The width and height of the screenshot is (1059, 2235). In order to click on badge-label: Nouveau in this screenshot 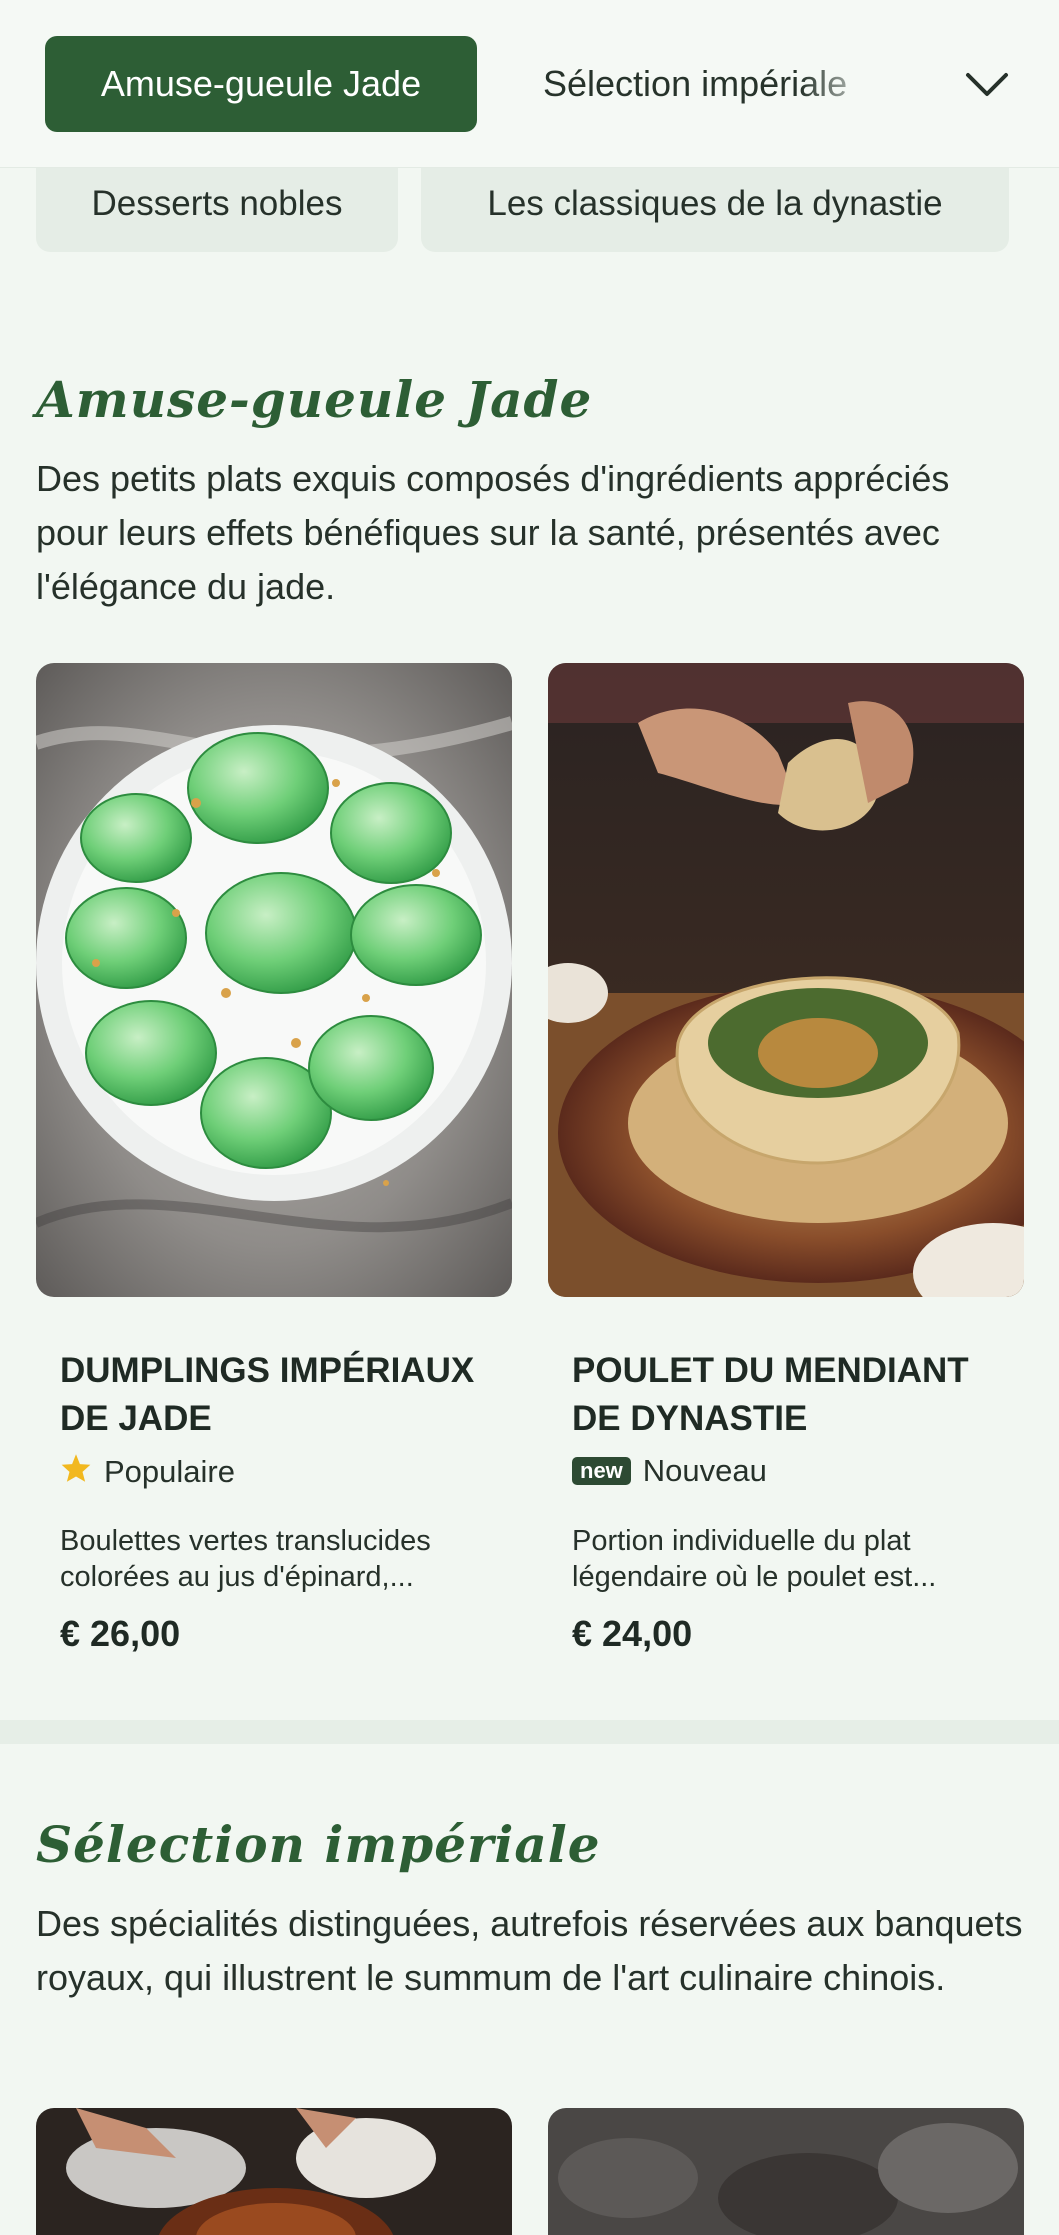, I will do `click(704, 1470)`.